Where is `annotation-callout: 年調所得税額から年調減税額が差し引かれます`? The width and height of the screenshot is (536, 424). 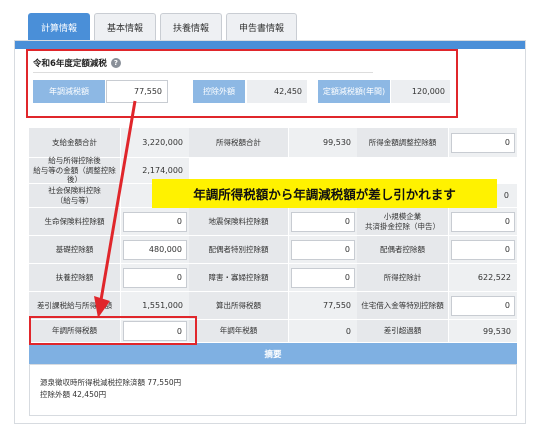
annotation-callout: 年調所得税額から年調減税額が差し引かれます is located at coordinates (324, 193).